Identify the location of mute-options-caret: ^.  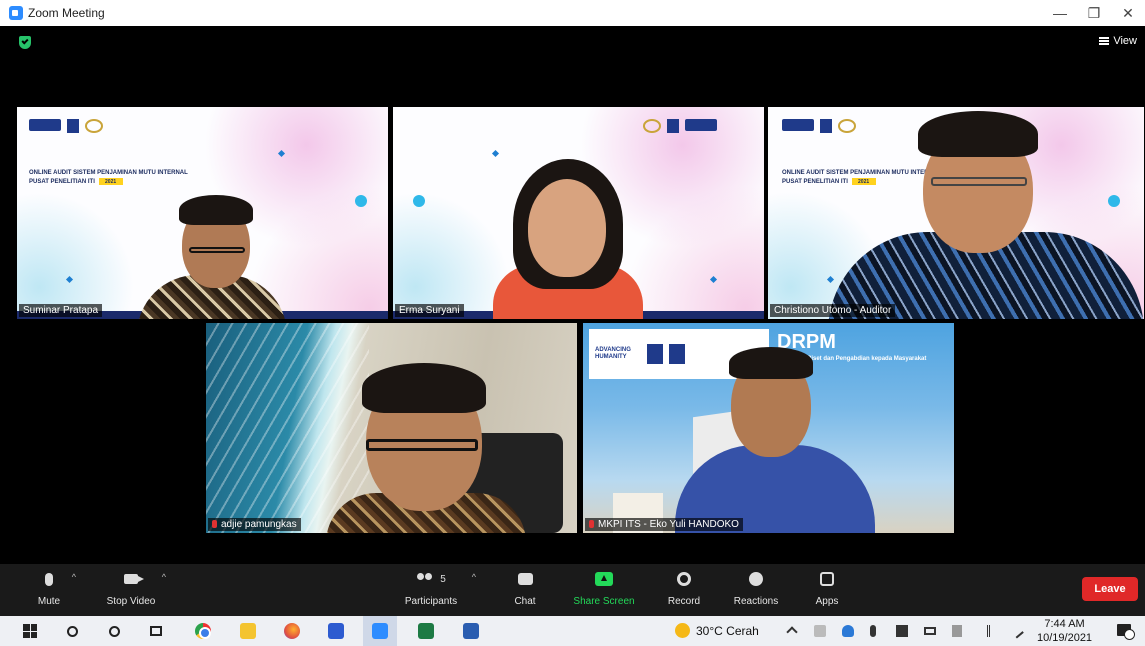
(74, 577).